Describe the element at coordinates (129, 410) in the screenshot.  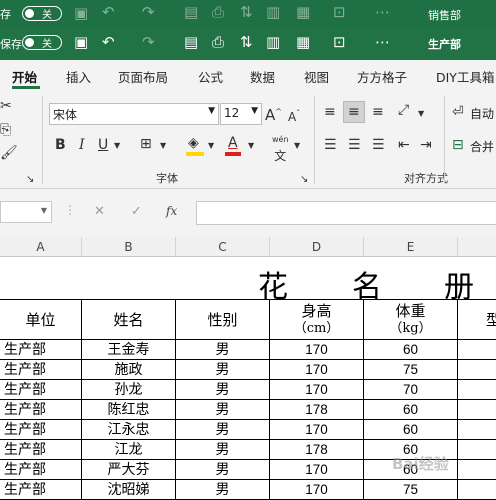
I see `table-cell-name: 陈红忠` at that location.